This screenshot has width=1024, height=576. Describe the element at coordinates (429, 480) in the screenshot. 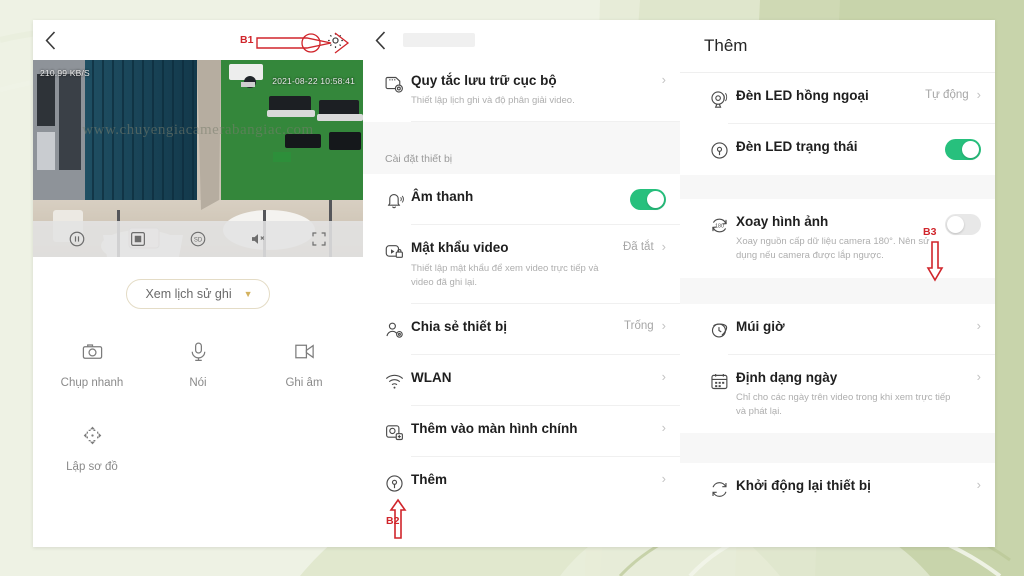

I see `row-title: Thêm` at that location.